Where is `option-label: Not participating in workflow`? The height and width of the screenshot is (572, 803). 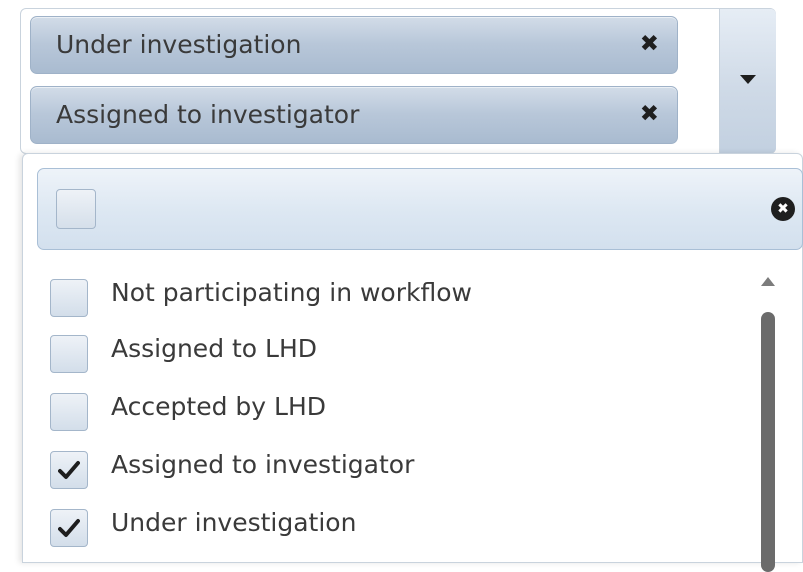
option-label: Not participating in workflow is located at coordinates (291, 292).